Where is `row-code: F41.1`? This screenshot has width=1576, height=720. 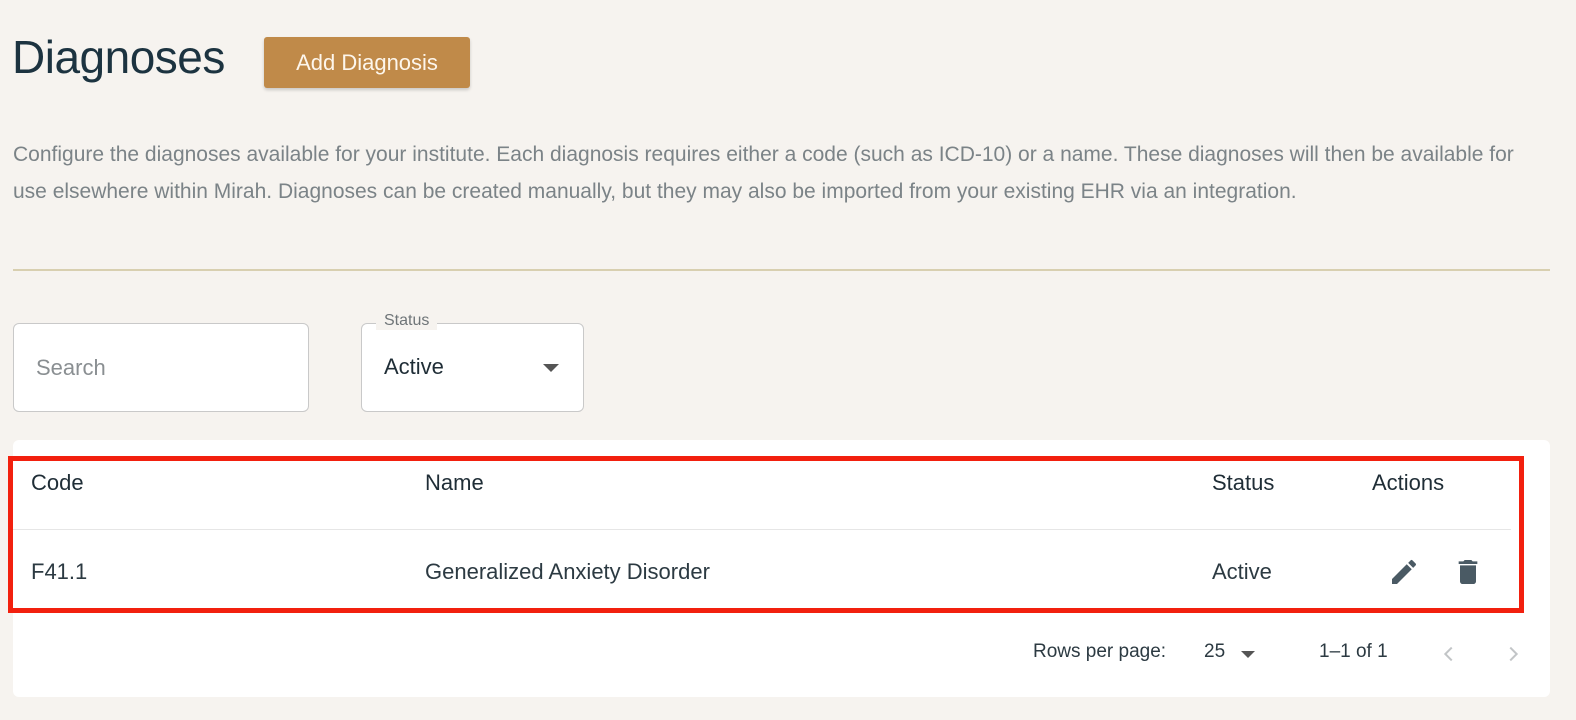
row-code: F41.1 is located at coordinates (59, 571).